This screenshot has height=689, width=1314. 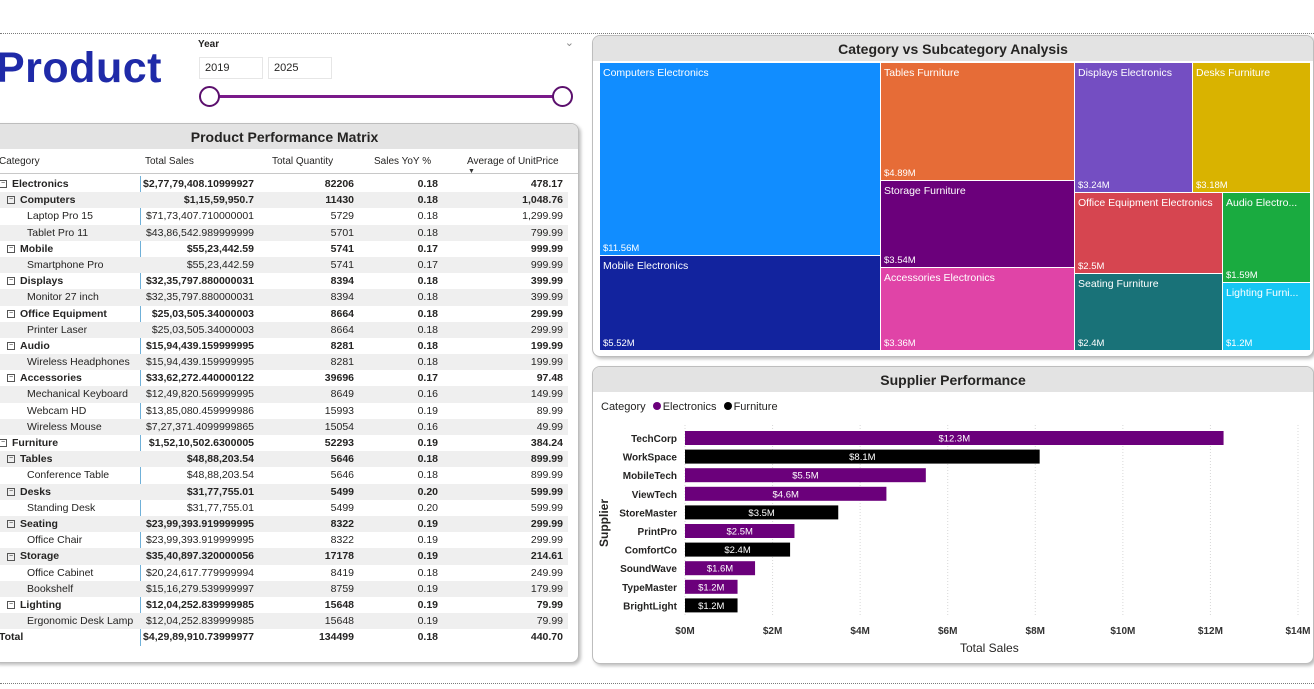 I want to click on treemap-title: Category vs Subcategory Analysis, so click(x=953, y=48).